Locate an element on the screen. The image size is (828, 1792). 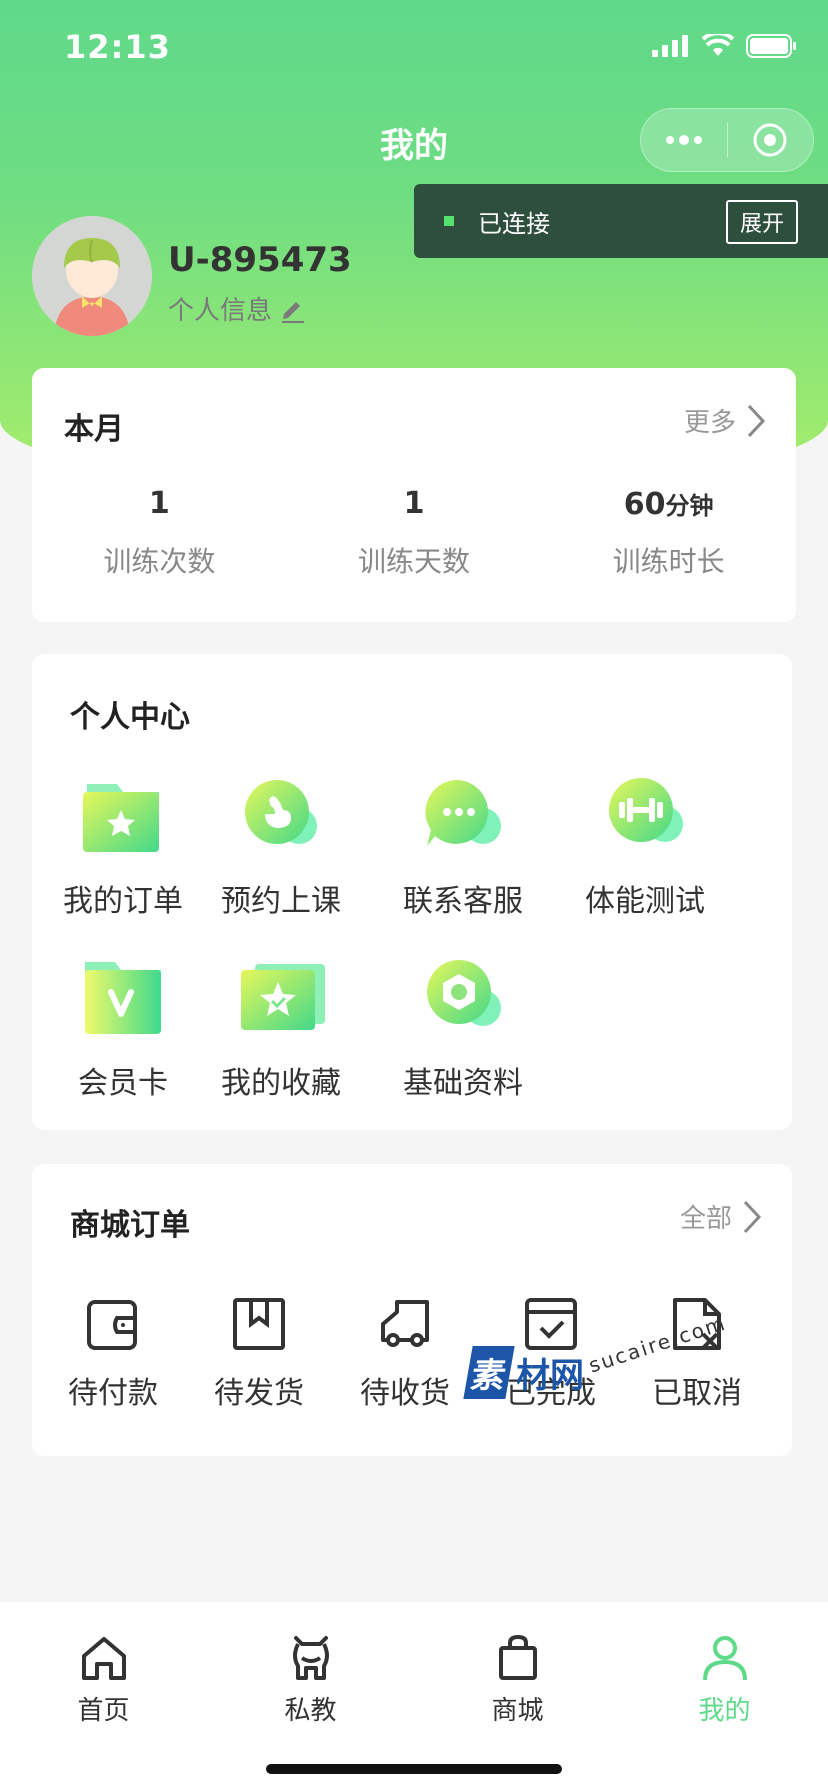
more-dots-icon is located at coordinates (683, 140).